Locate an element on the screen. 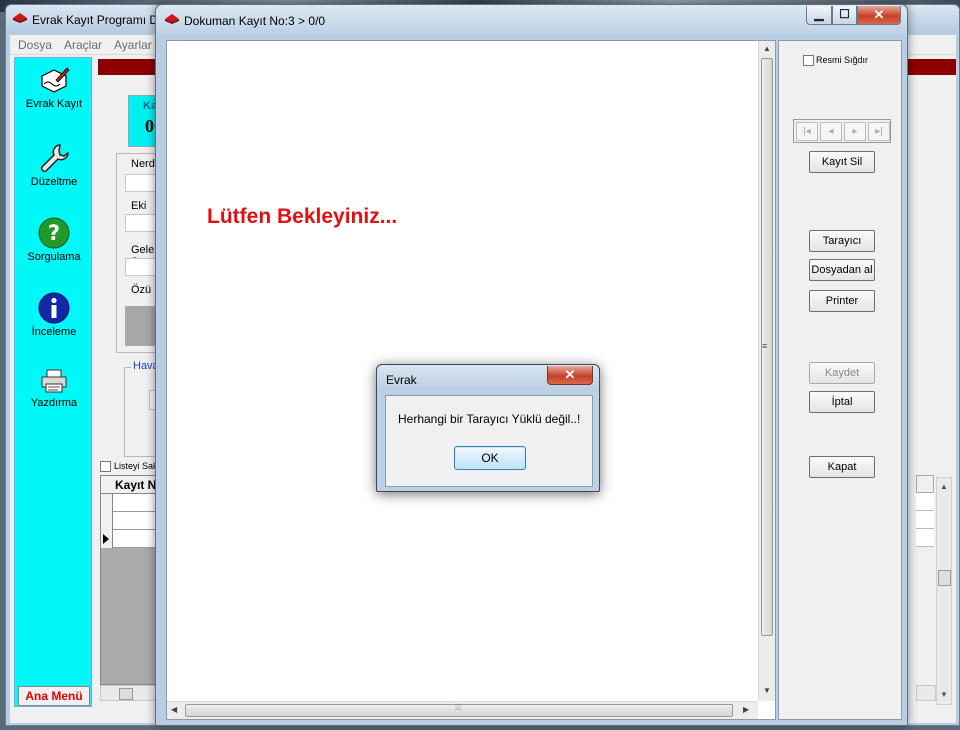 This screenshot has width=960, height=730. sidebar-item-label: Yazdırma is located at coordinates (54, 403).